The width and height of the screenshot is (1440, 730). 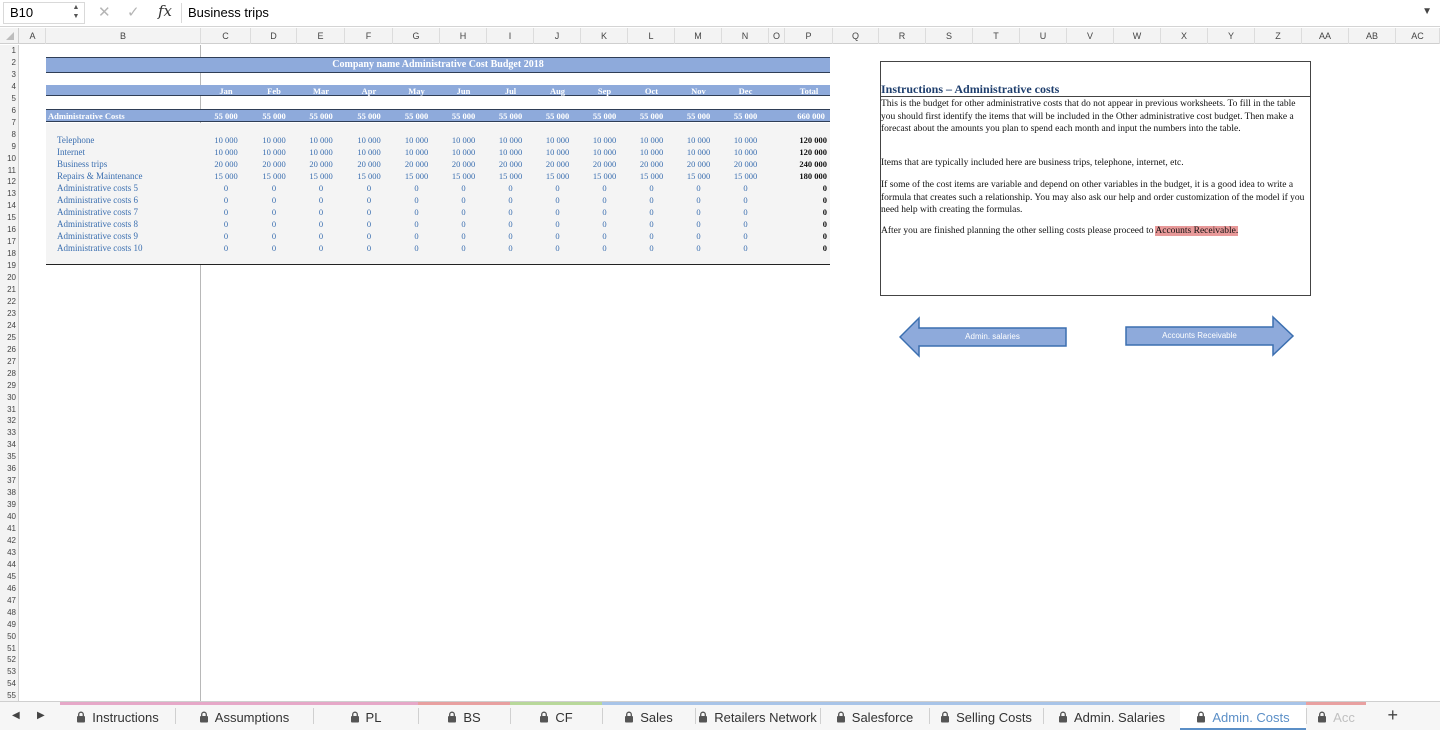 What do you see at coordinates (274, 176) in the screenshot?
I see `value-cell: 15 000` at bounding box center [274, 176].